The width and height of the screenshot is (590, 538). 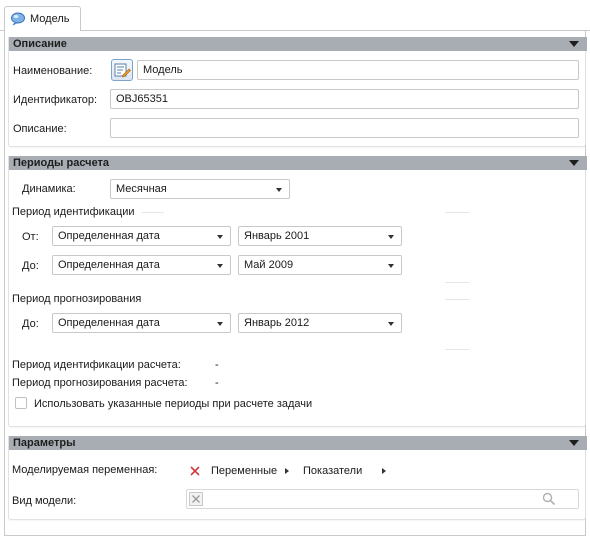 What do you see at coordinates (40, 44) in the screenshot?
I see `description-title: Описание` at bounding box center [40, 44].